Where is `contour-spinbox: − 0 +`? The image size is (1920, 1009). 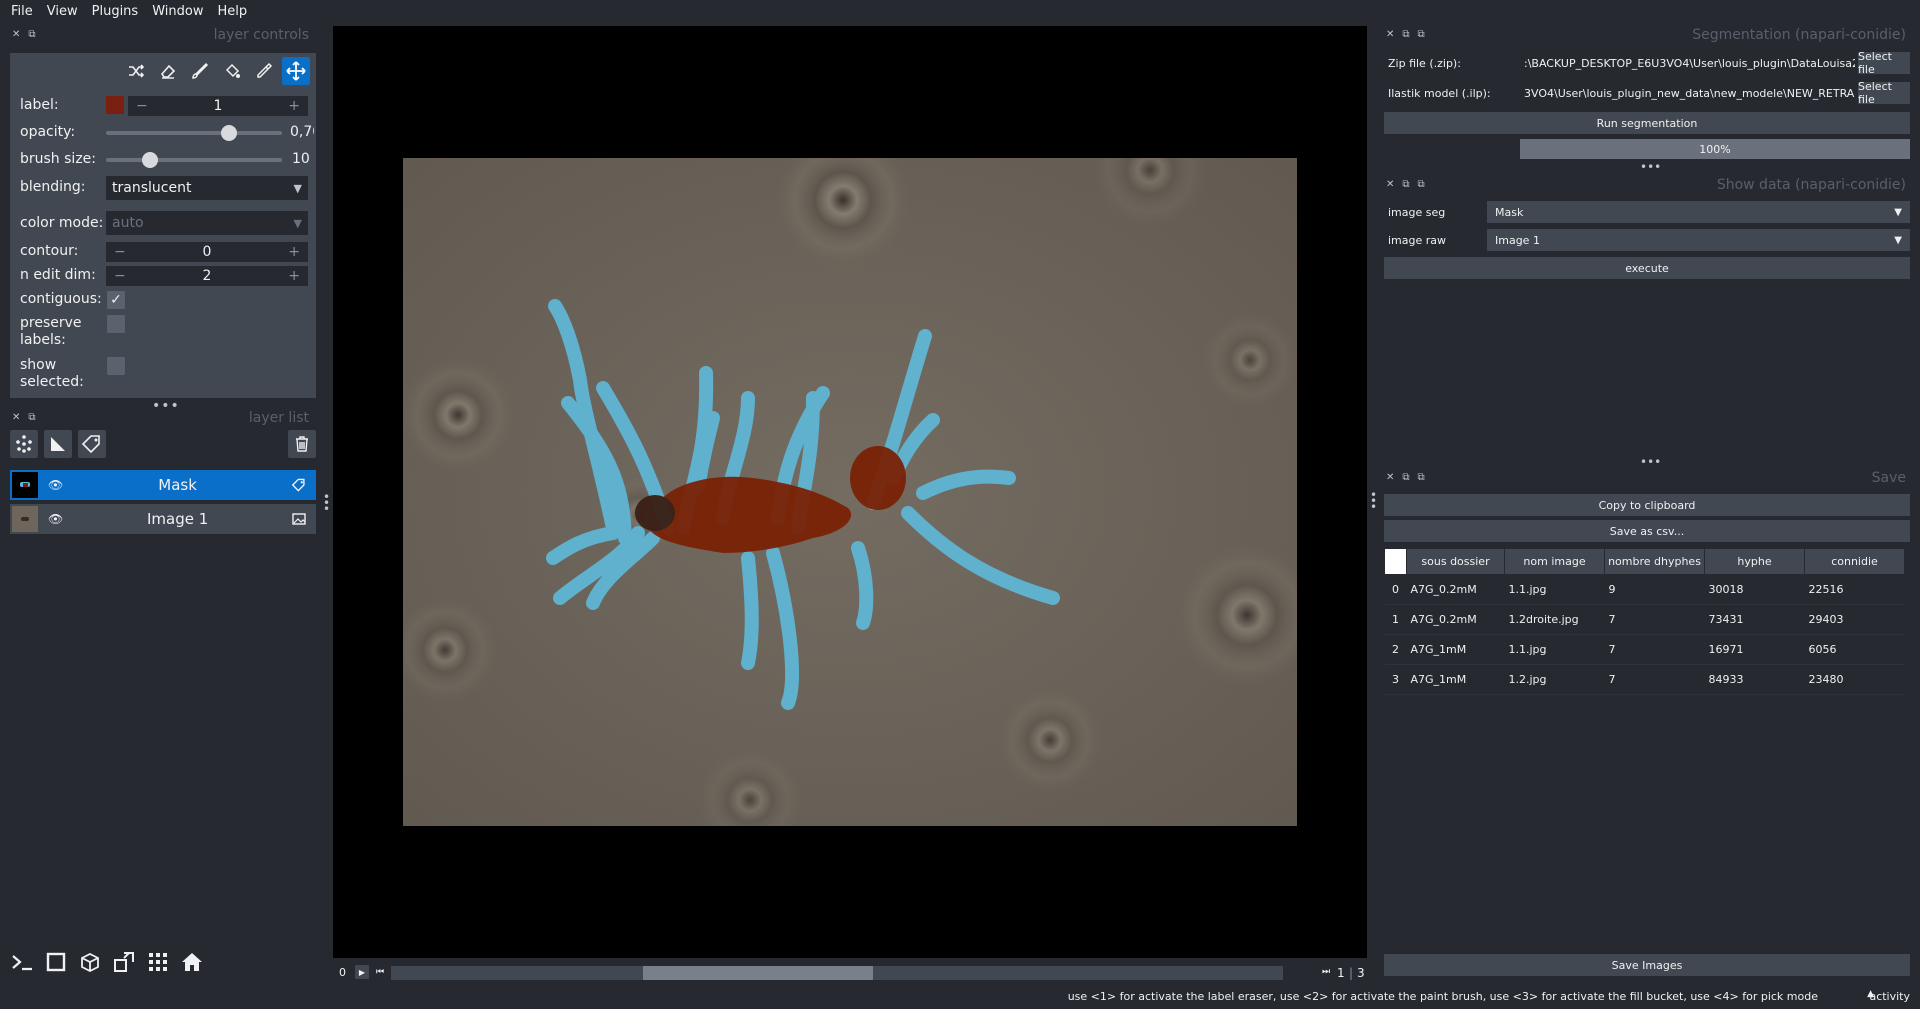 contour-spinbox: − 0 + is located at coordinates (207, 252).